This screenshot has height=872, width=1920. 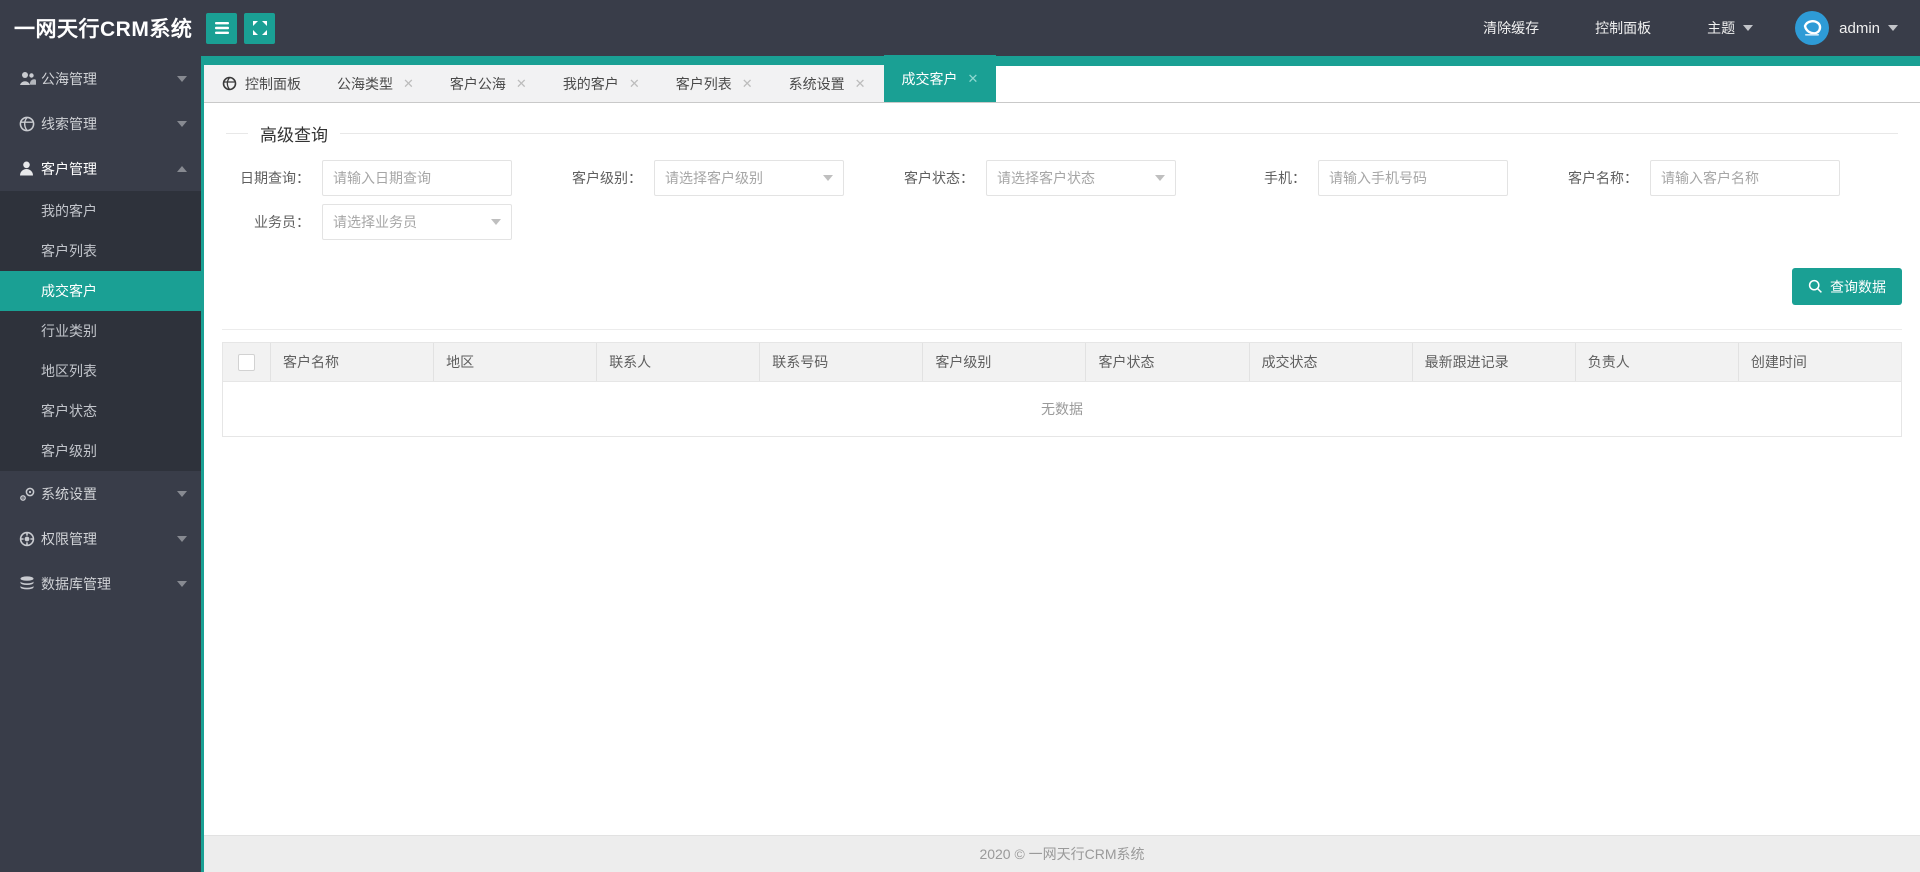 What do you see at coordinates (100, 168) in the screenshot?
I see `sidebar-item-customer-management: 客户管理` at bounding box center [100, 168].